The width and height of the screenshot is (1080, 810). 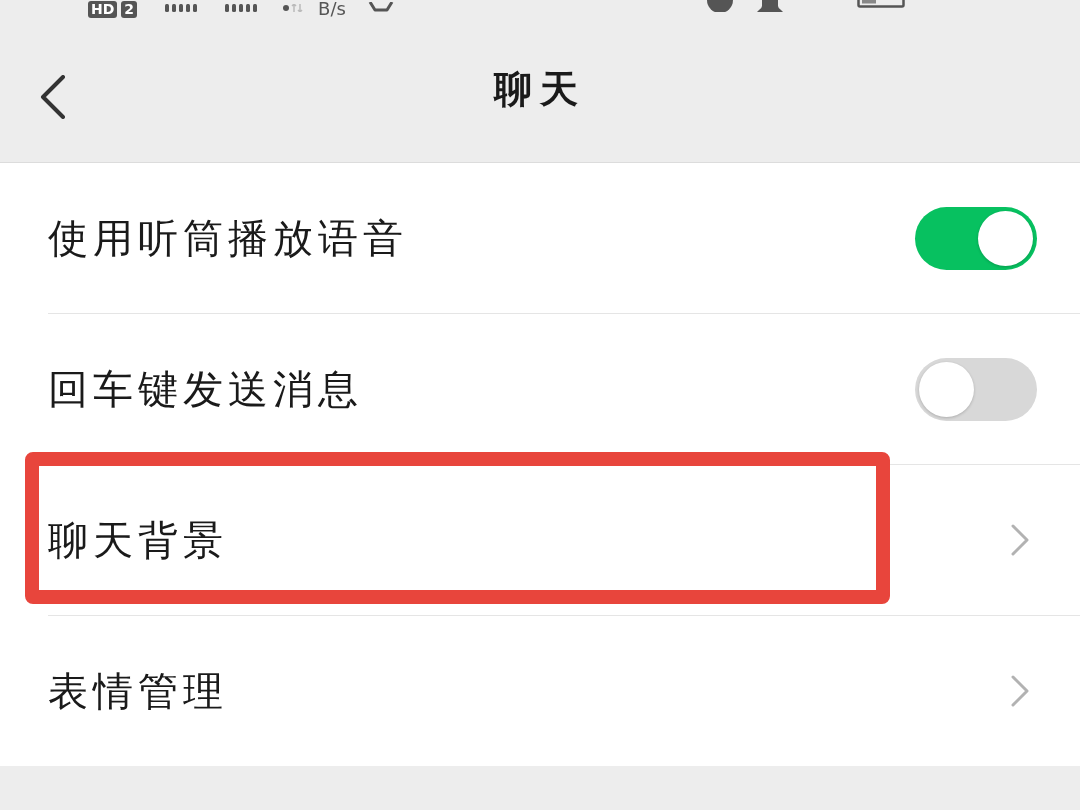 I want to click on data-arrows-icon, so click(x=294, y=8).